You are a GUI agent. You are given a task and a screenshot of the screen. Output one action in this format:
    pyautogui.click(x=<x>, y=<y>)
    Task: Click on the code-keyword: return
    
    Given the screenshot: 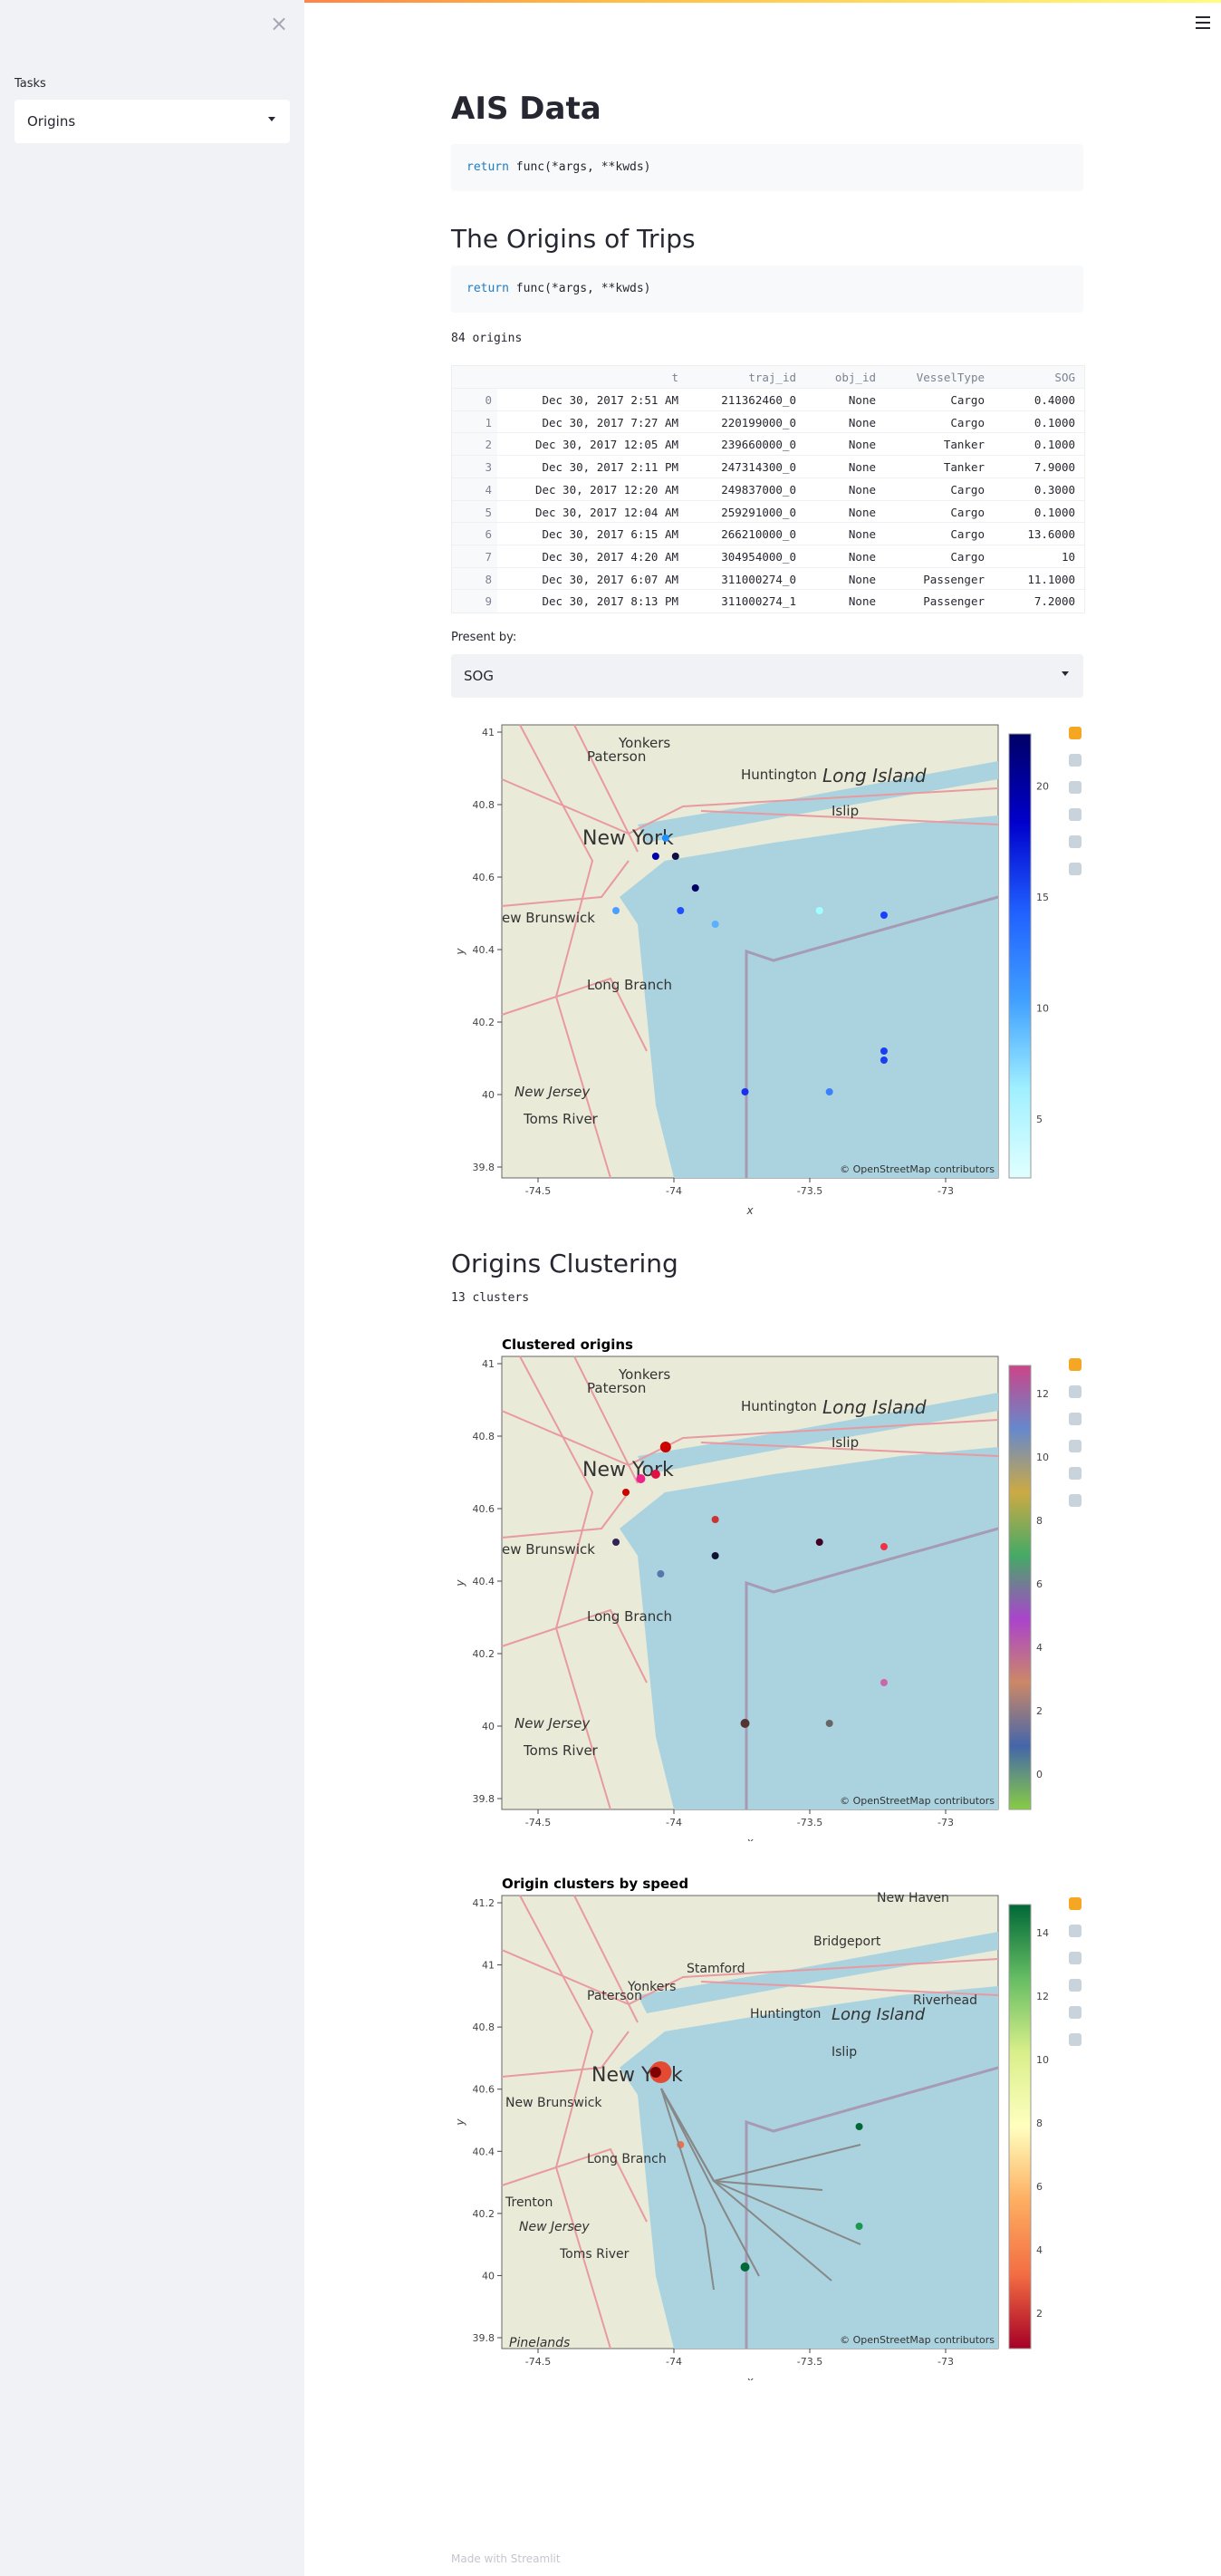 What is the action you would take?
    pyautogui.click(x=487, y=167)
    